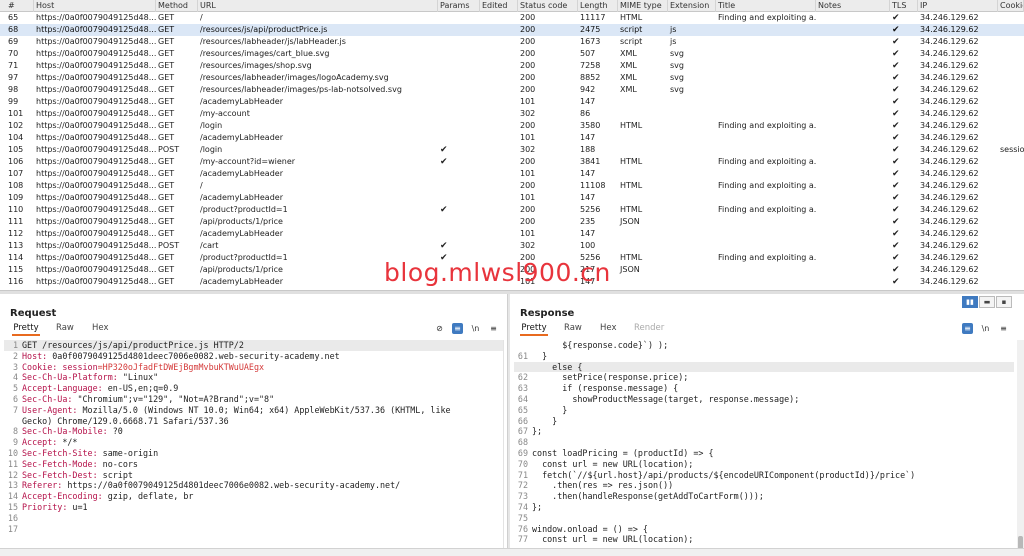 The height and width of the screenshot is (556, 1024). What do you see at coordinates (528, 113) in the screenshot?
I see `cell-status: 302` at bounding box center [528, 113].